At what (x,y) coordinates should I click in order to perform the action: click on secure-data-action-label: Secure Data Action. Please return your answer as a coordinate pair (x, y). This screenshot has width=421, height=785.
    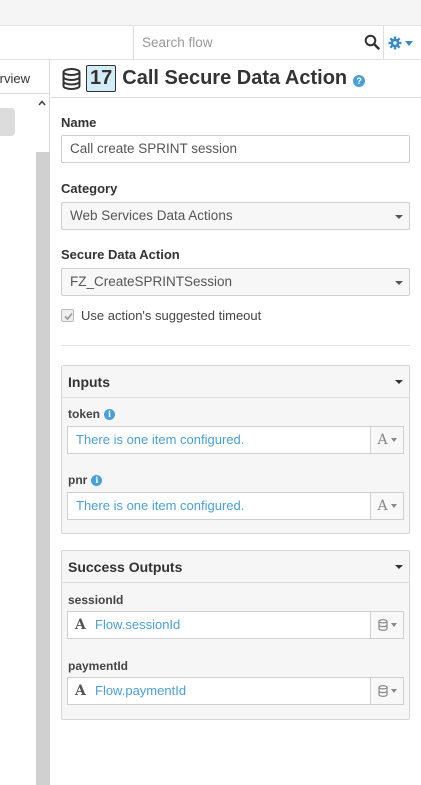
    Looking at the image, I should click on (120, 254).